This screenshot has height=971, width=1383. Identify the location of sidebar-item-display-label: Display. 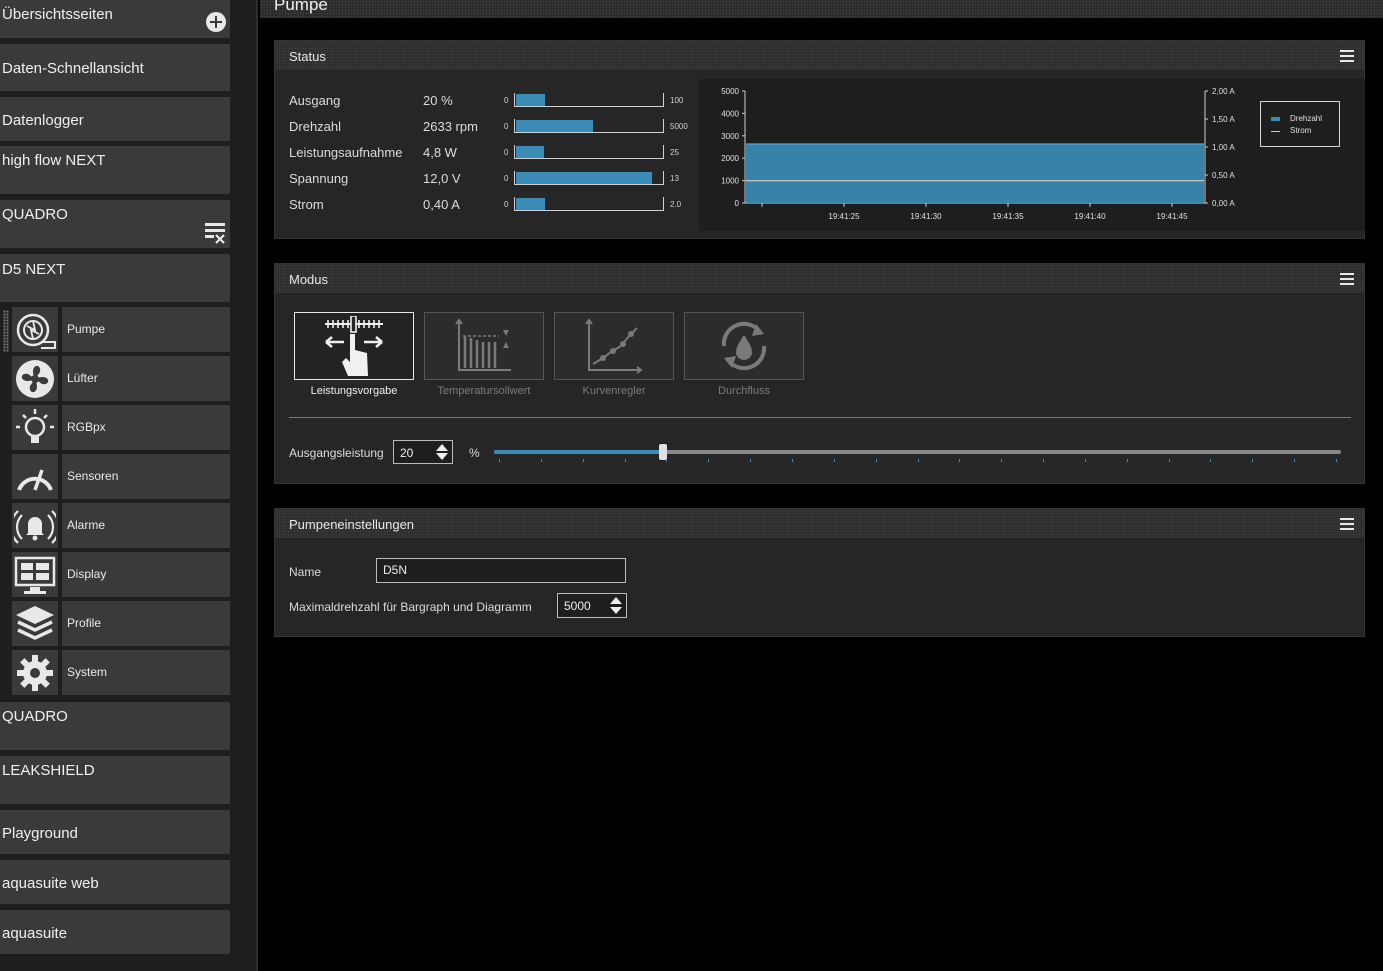
(146, 574).